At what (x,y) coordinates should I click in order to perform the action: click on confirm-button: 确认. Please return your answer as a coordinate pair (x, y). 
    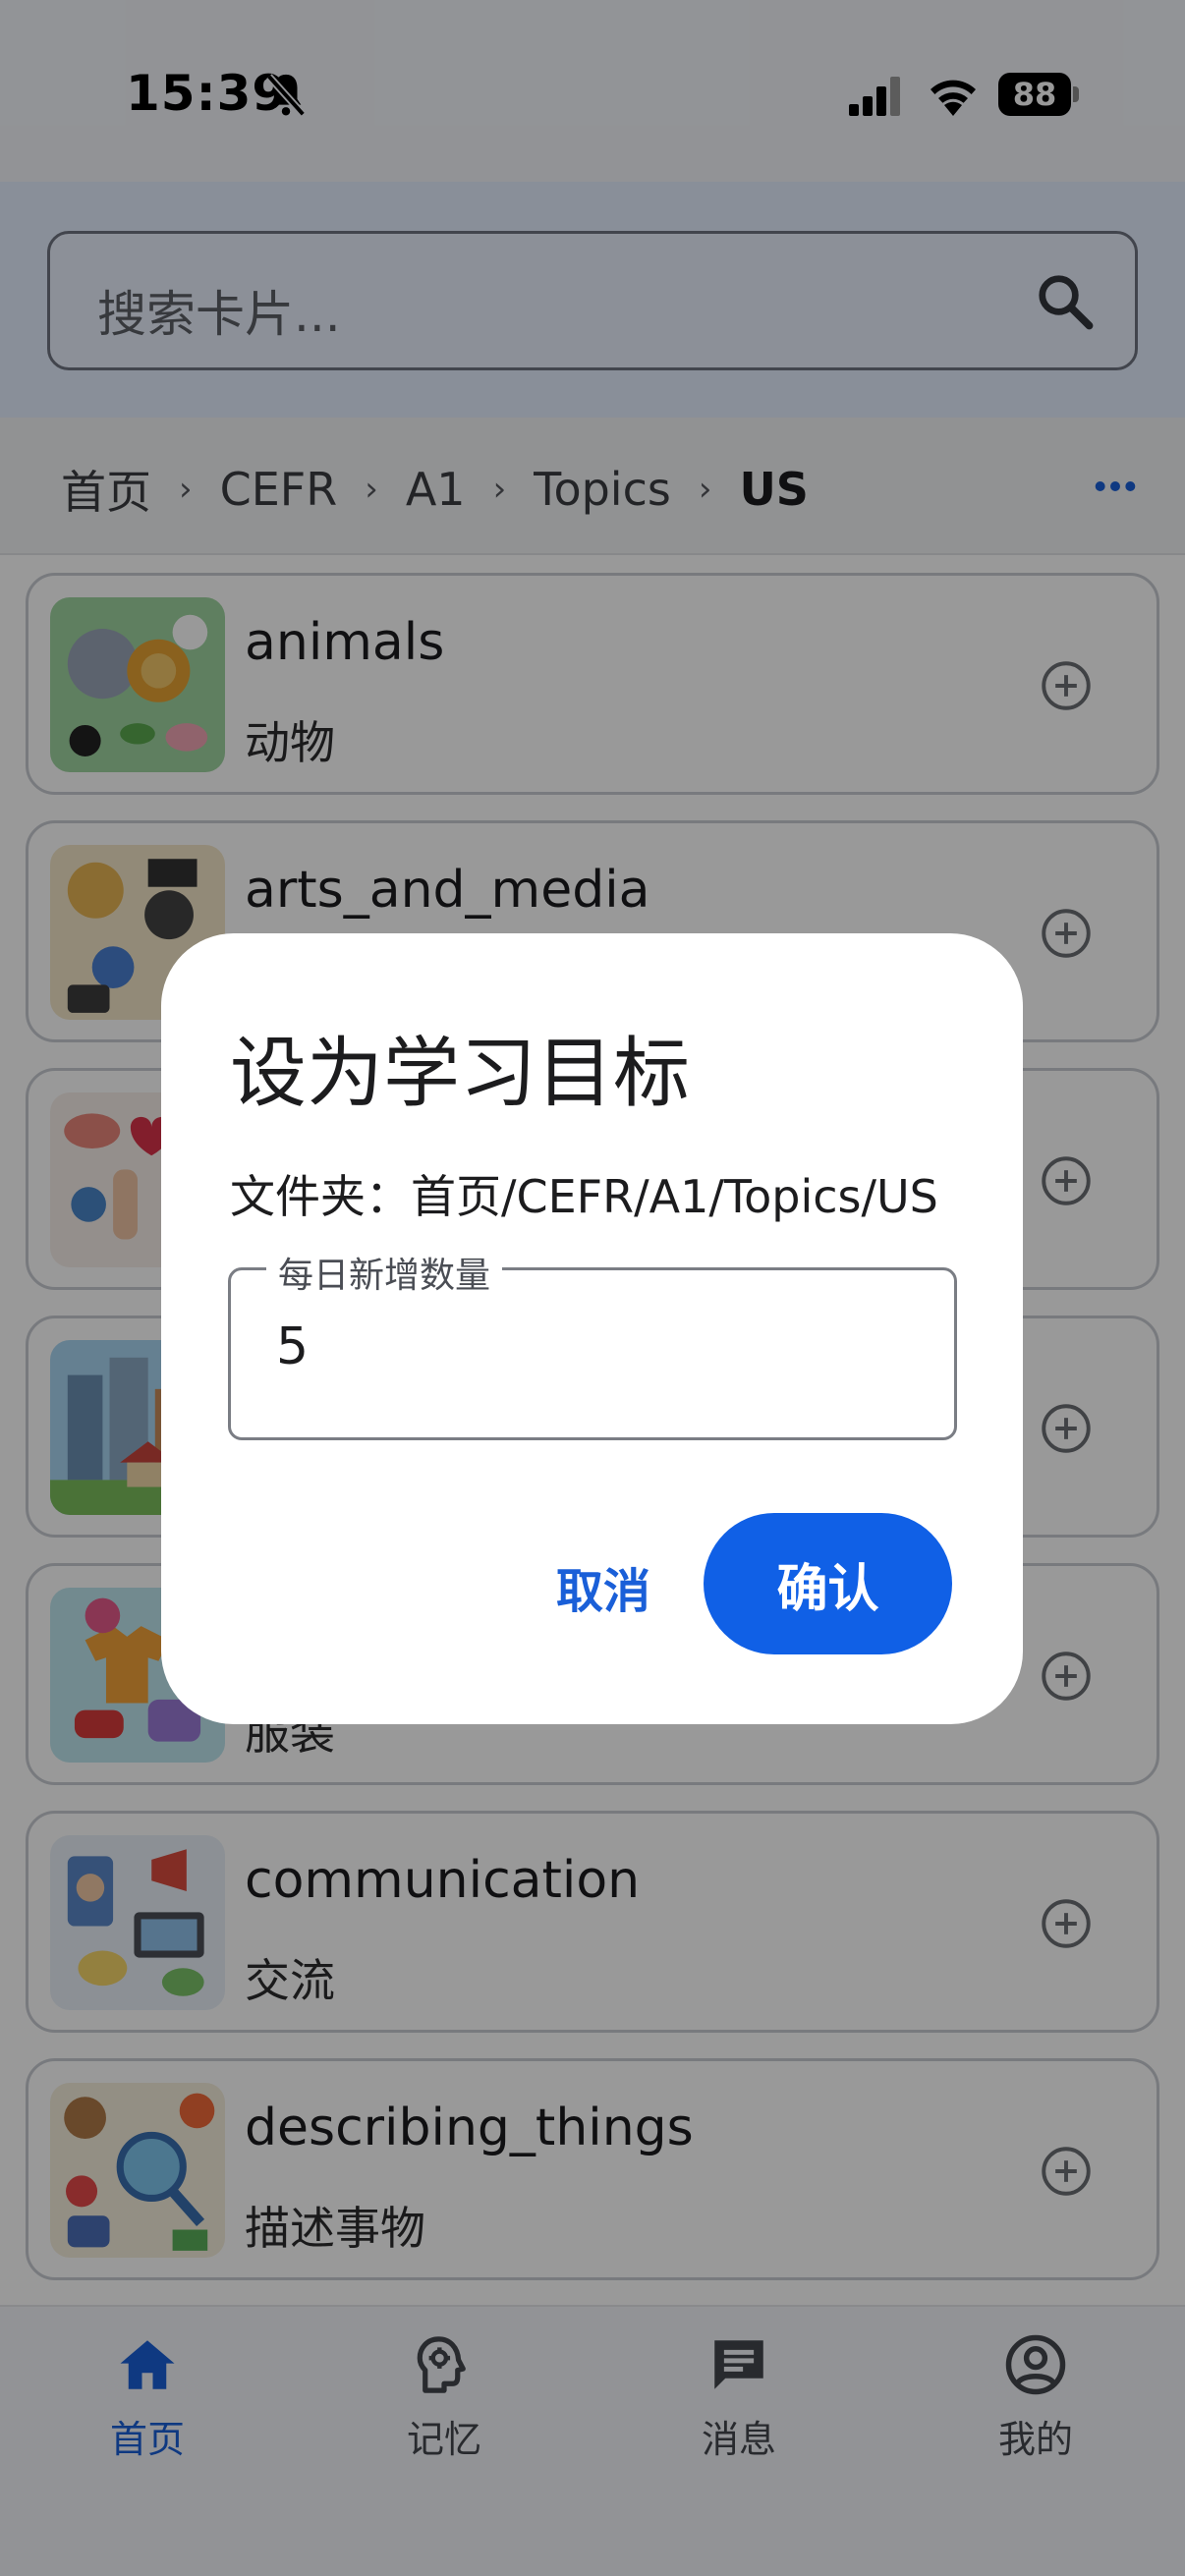
    Looking at the image, I should click on (828, 1583).